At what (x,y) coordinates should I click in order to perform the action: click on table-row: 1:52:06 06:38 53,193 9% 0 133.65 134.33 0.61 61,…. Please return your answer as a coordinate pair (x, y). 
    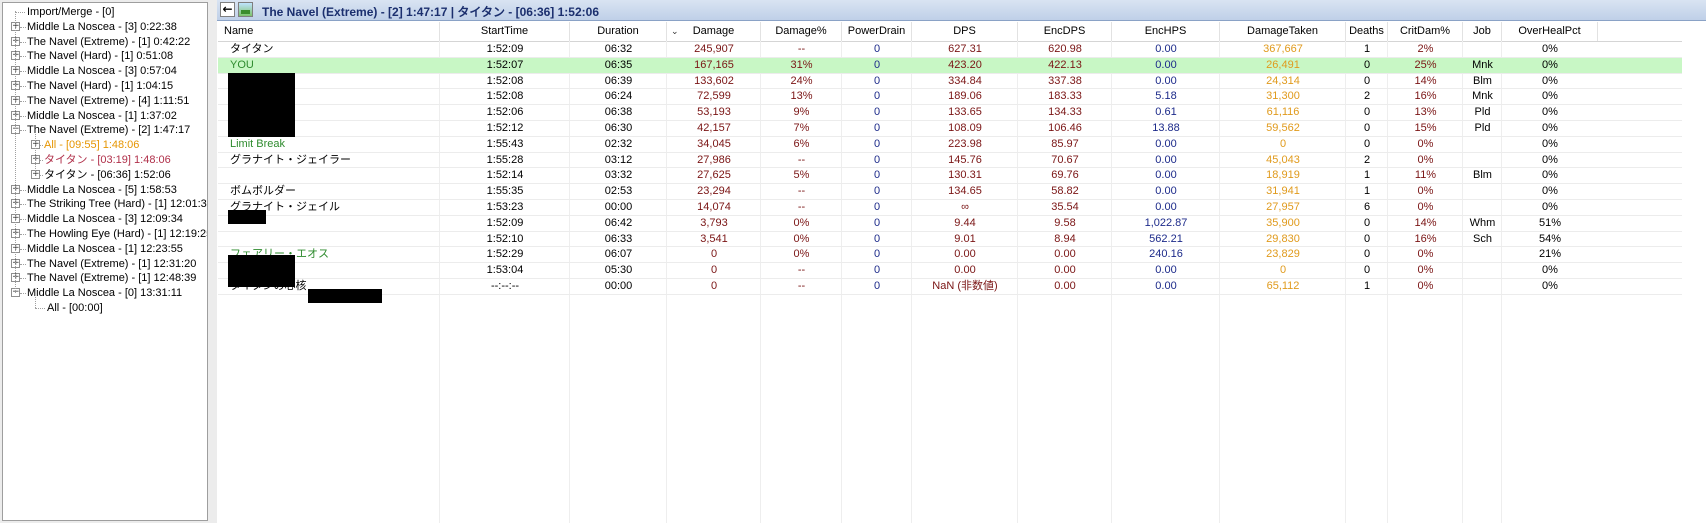
    Looking at the image, I should click on (950, 113).